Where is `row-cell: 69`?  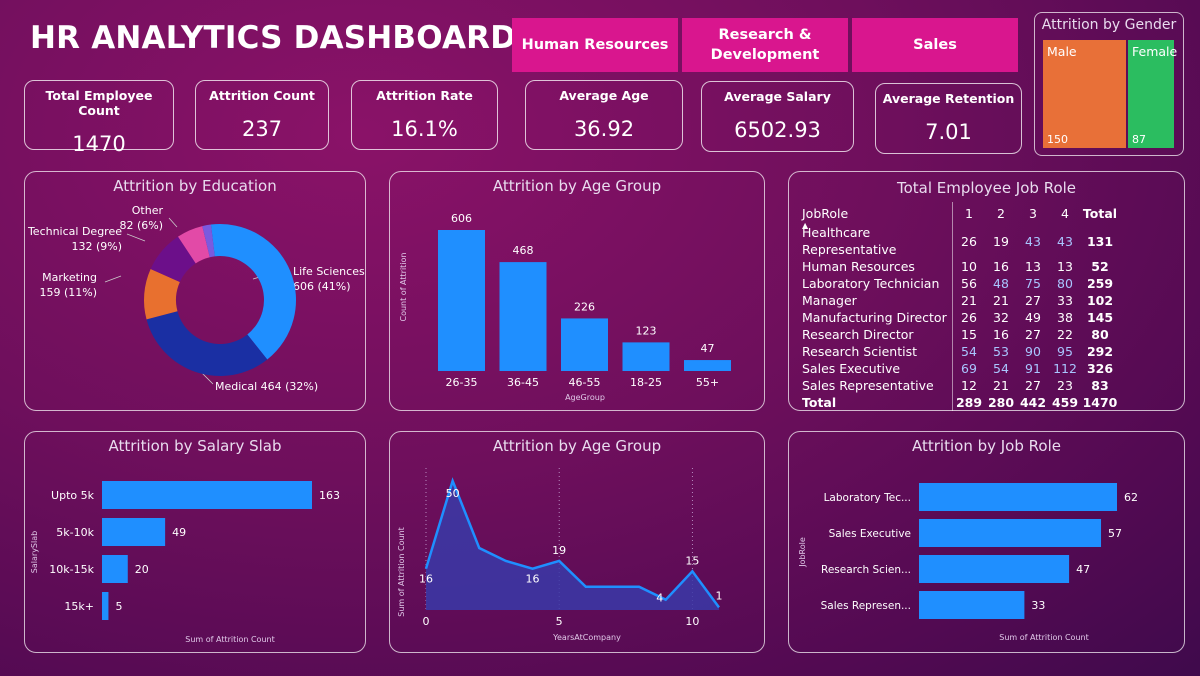 row-cell: 69 is located at coordinates (968, 368).